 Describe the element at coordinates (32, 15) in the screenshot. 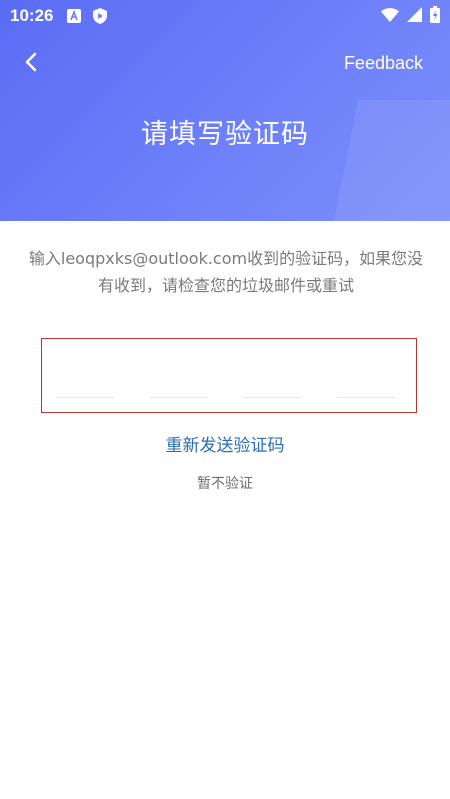

I see `status-time: 10:26` at that location.